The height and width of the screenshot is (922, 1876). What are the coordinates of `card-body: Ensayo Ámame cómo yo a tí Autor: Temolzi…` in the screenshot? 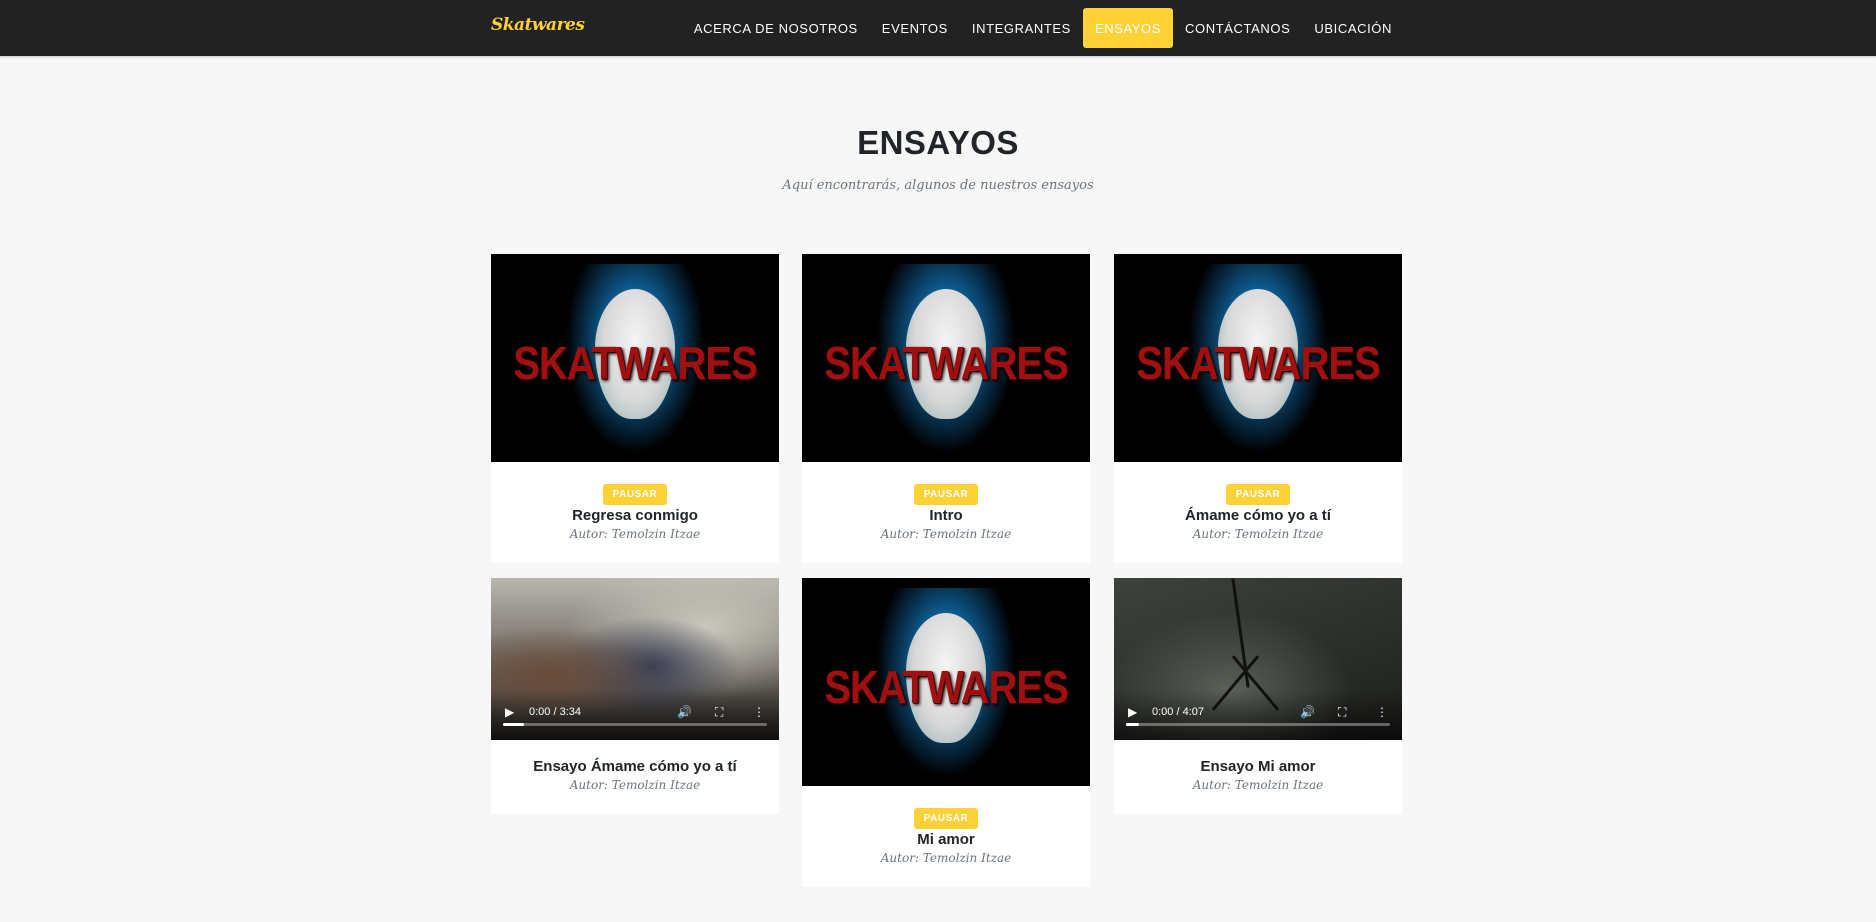 It's located at (635, 777).